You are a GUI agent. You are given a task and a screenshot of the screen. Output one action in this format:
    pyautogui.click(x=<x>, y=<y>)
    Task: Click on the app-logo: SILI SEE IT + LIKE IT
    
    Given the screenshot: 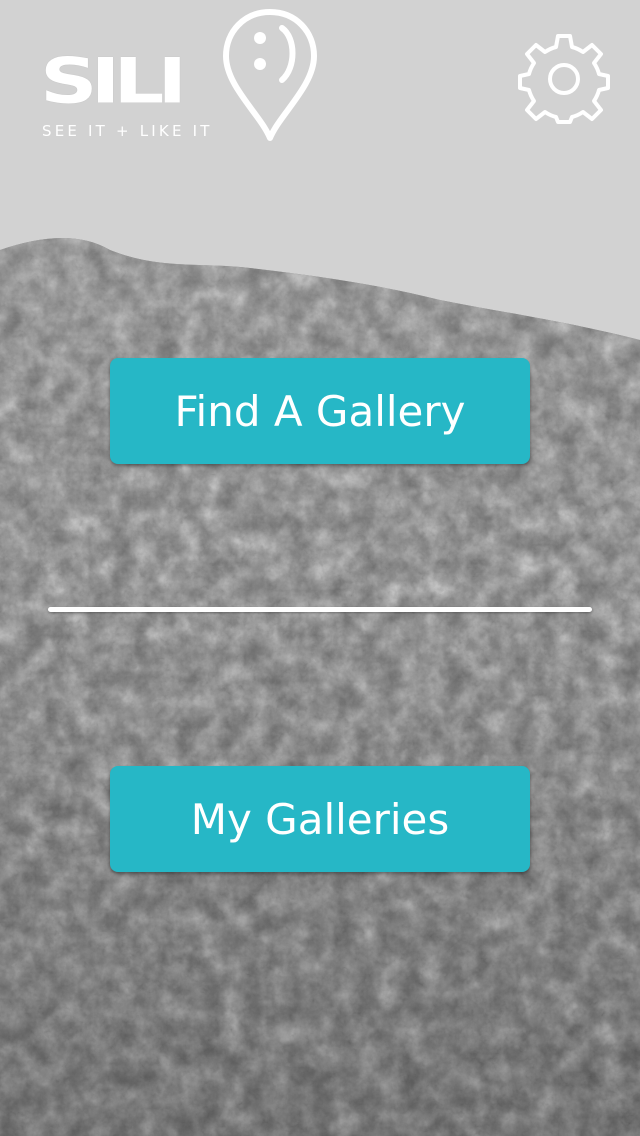 What is the action you would take?
    pyautogui.click(x=183, y=76)
    